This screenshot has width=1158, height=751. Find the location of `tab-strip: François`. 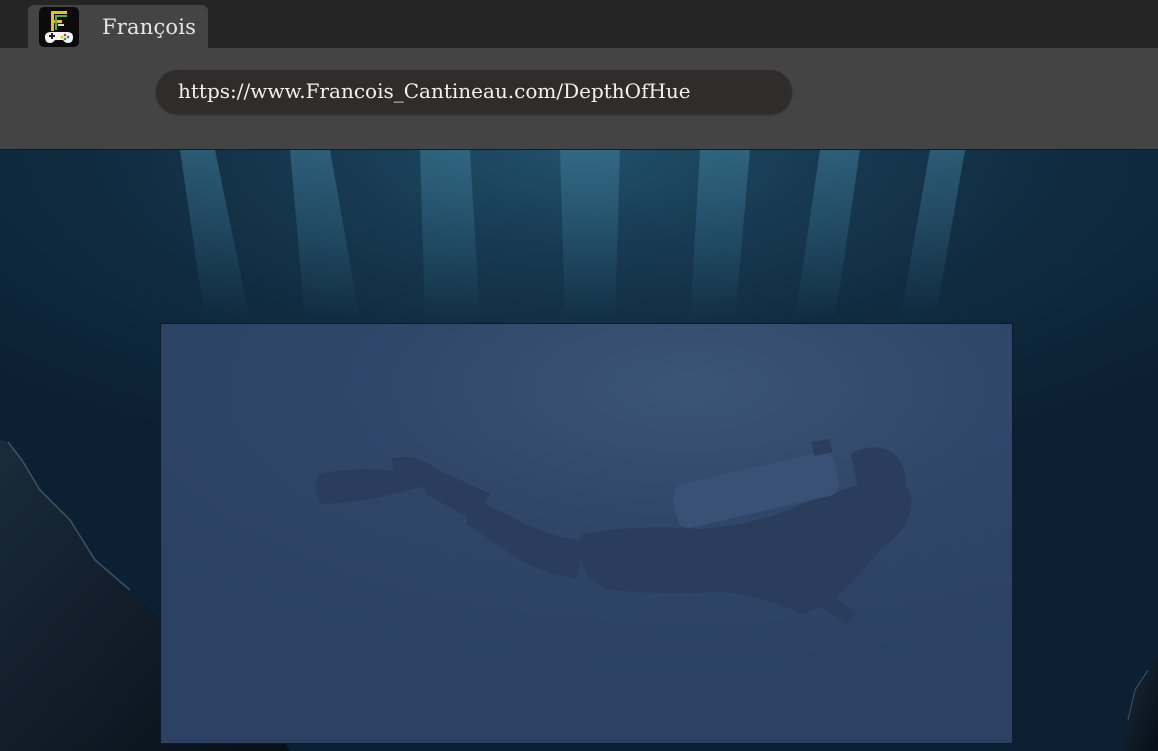

tab-strip: François is located at coordinates (579, 24).